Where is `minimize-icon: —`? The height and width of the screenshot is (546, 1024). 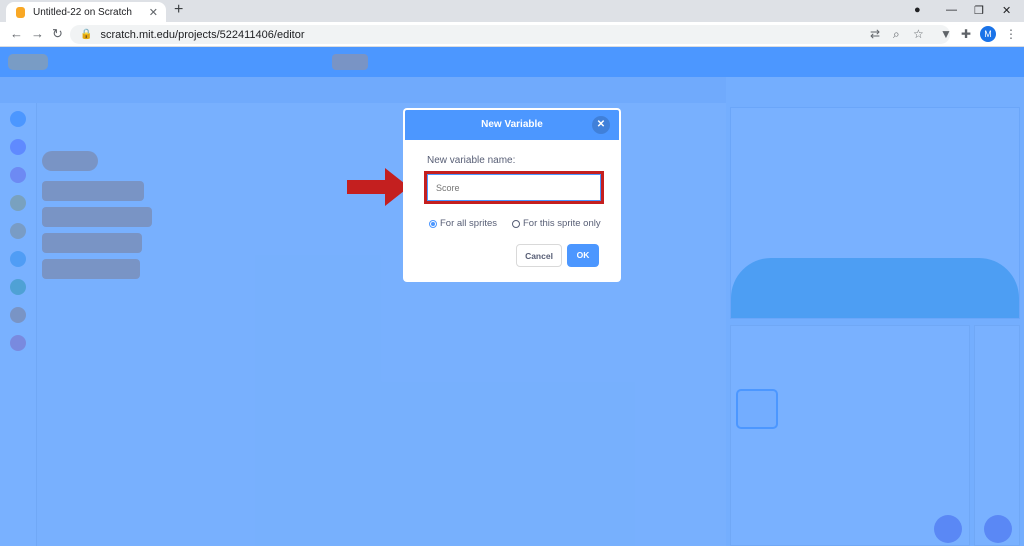 minimize-icon: — is located at coordinates (951, 10).